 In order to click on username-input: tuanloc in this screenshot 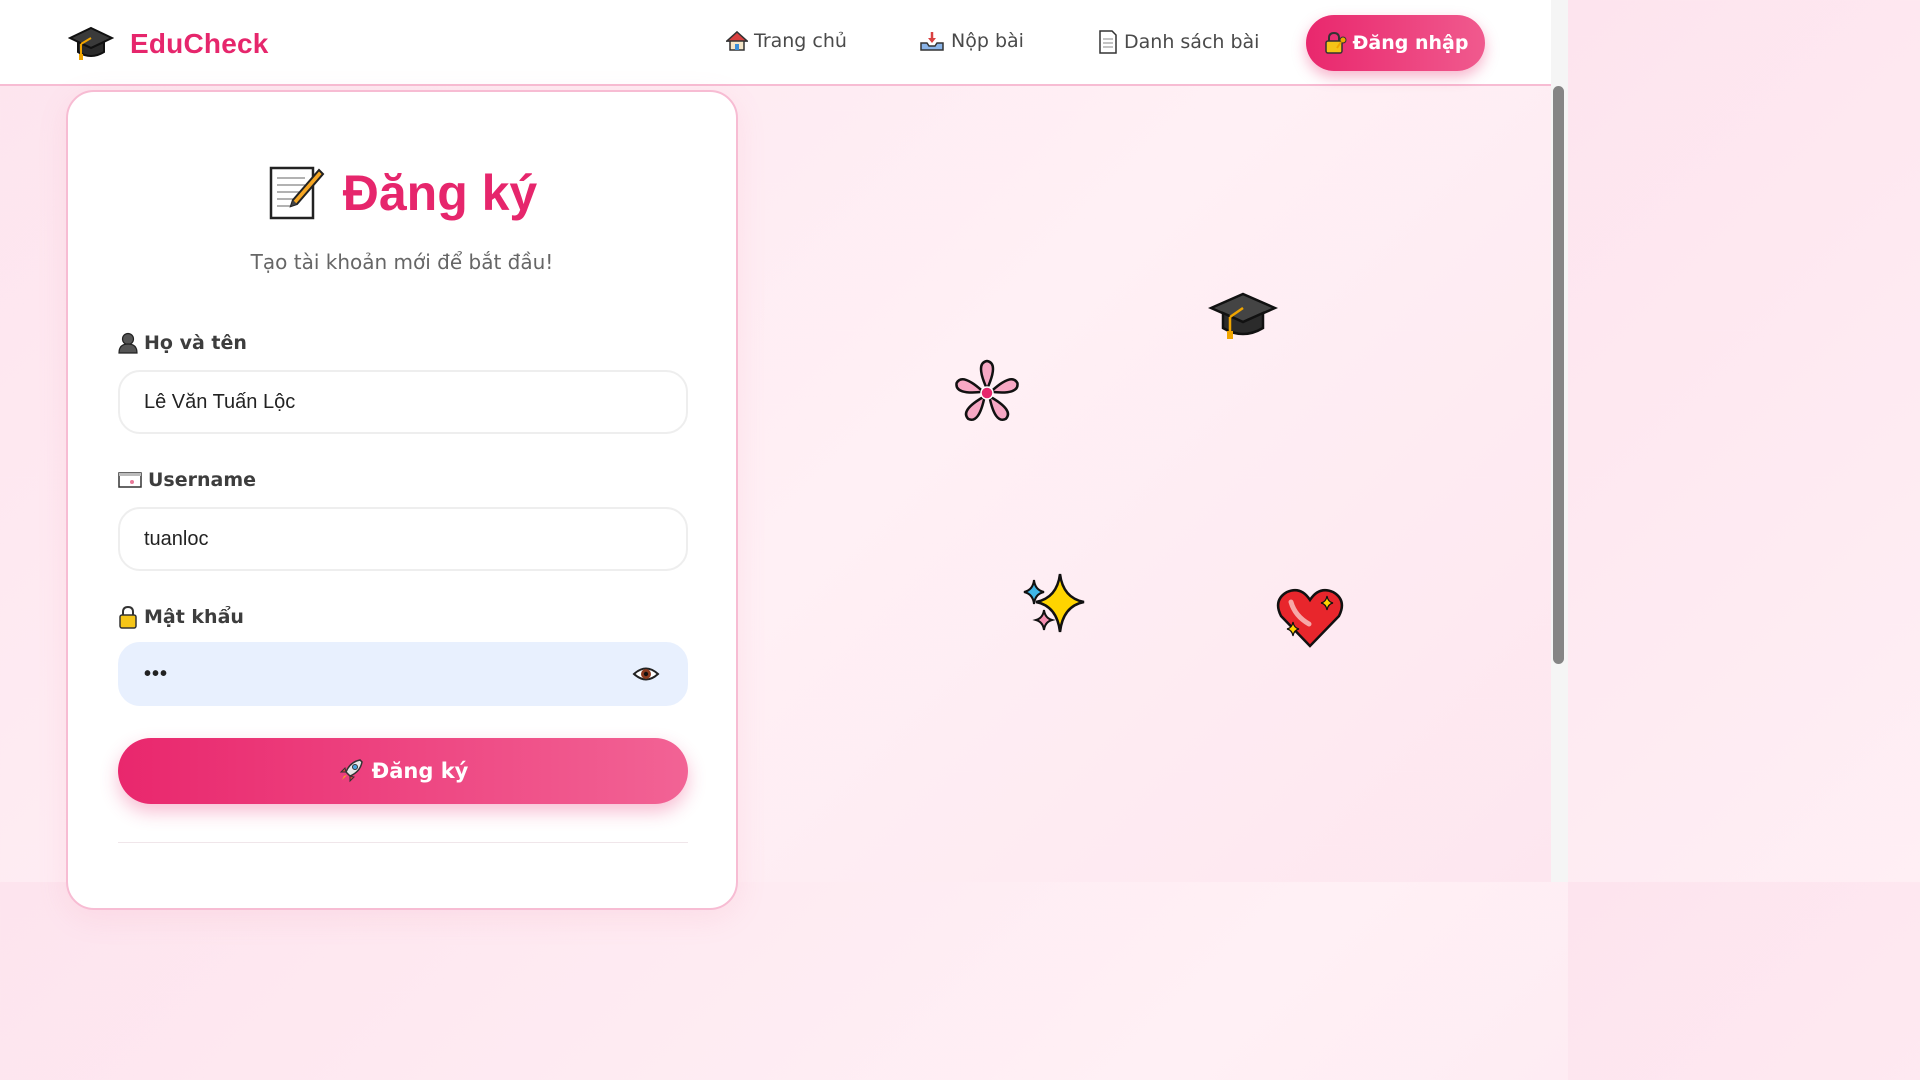, I will do `click(403, 539)`.